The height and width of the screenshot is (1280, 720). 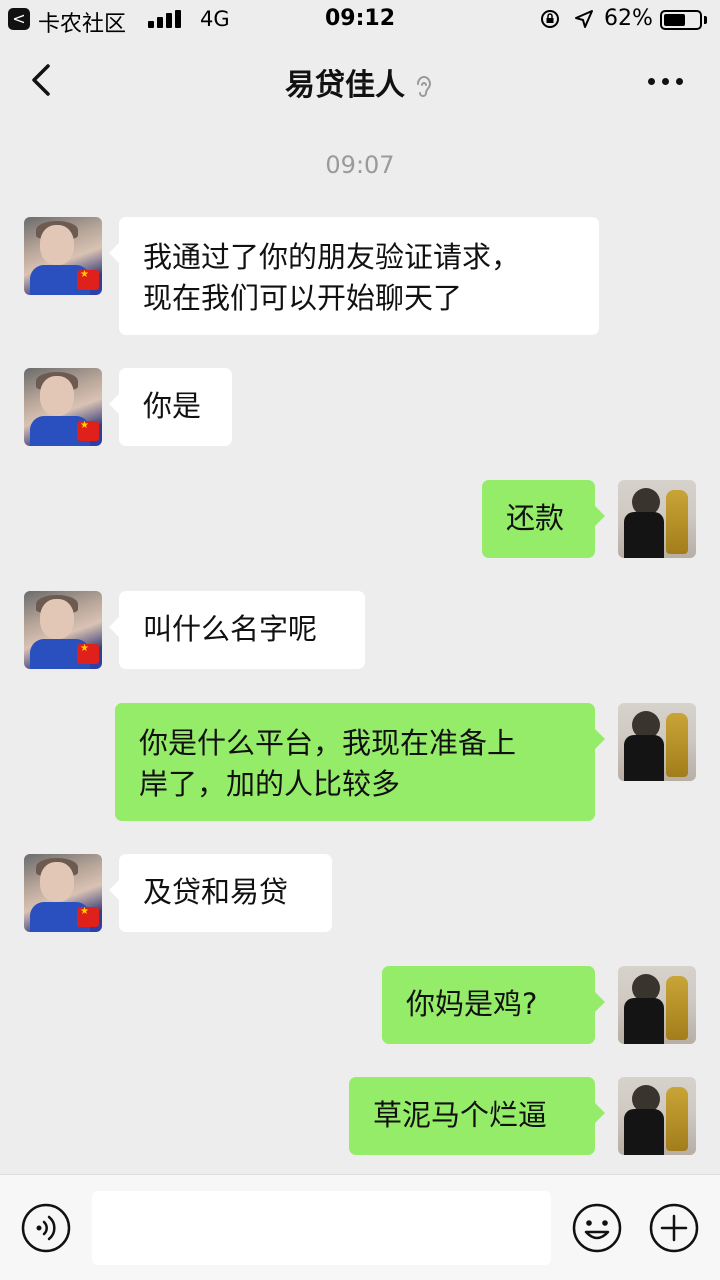 What do you see at coordinates (345, 85) in the screenshot?
I see `chat-title-text: 易贷佳人` at bounding box center [345, 85].